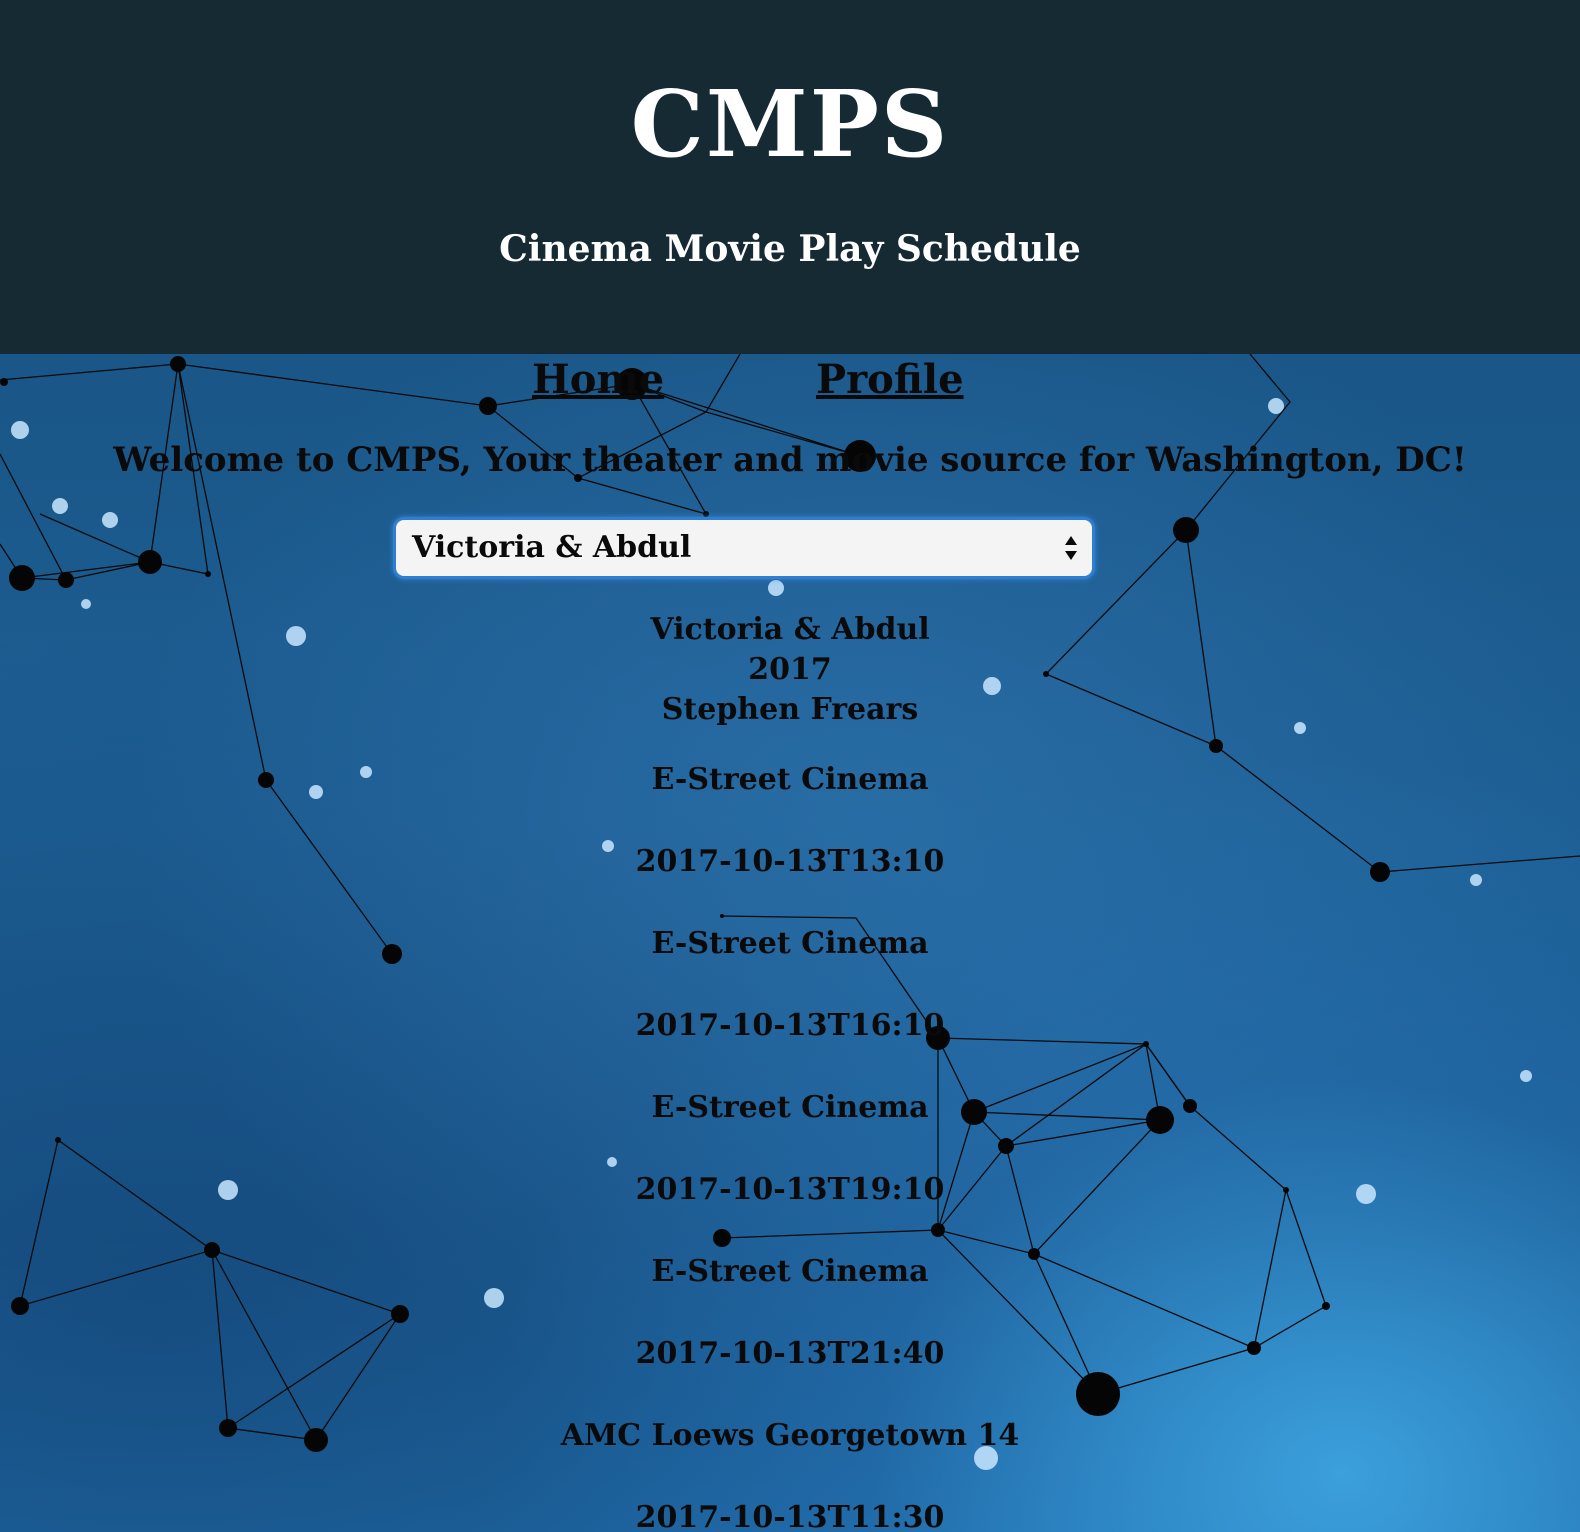 This screenshot has width=1580, height=1532. What do you see at coordinates (790, 124) in the screenshot?
I see `site-logo: CMPS` at bounding box center [790, 124].